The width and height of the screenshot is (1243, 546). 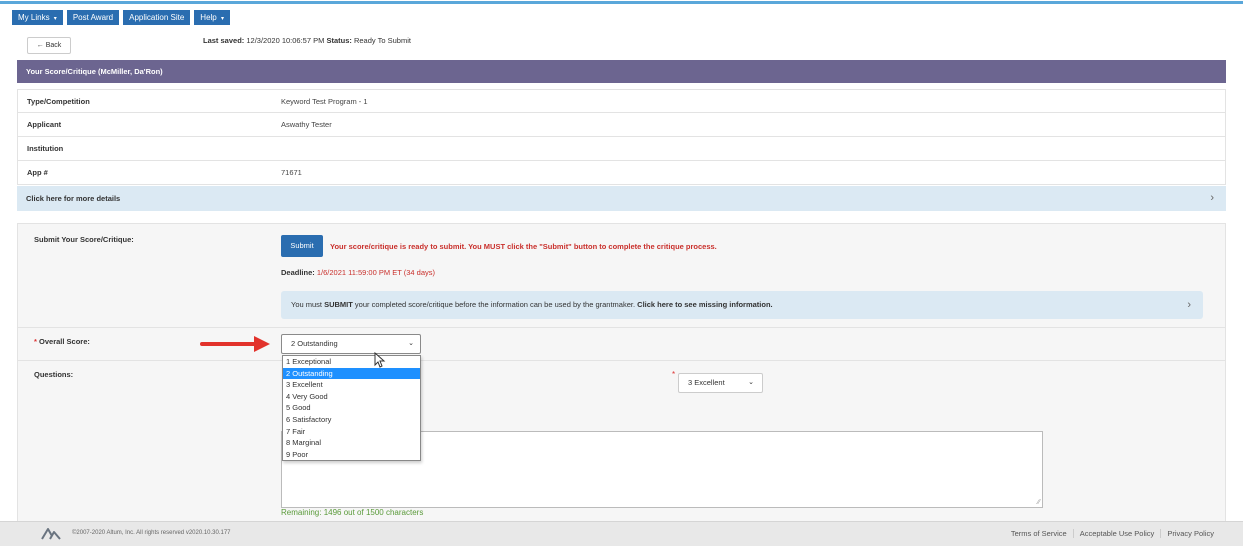 I want to click on nav-label: My Links, so click(x=34, y=17).